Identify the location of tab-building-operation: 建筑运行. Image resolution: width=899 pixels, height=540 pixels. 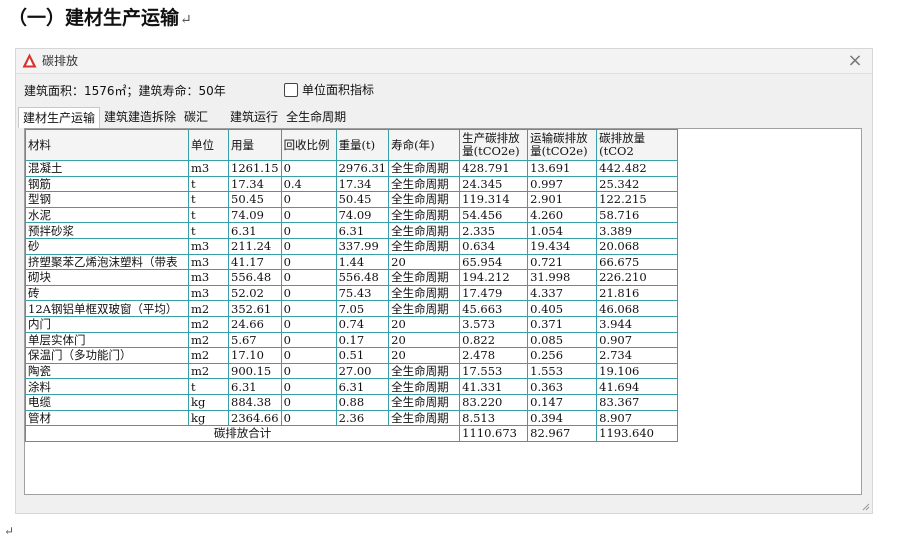
(254, 117).